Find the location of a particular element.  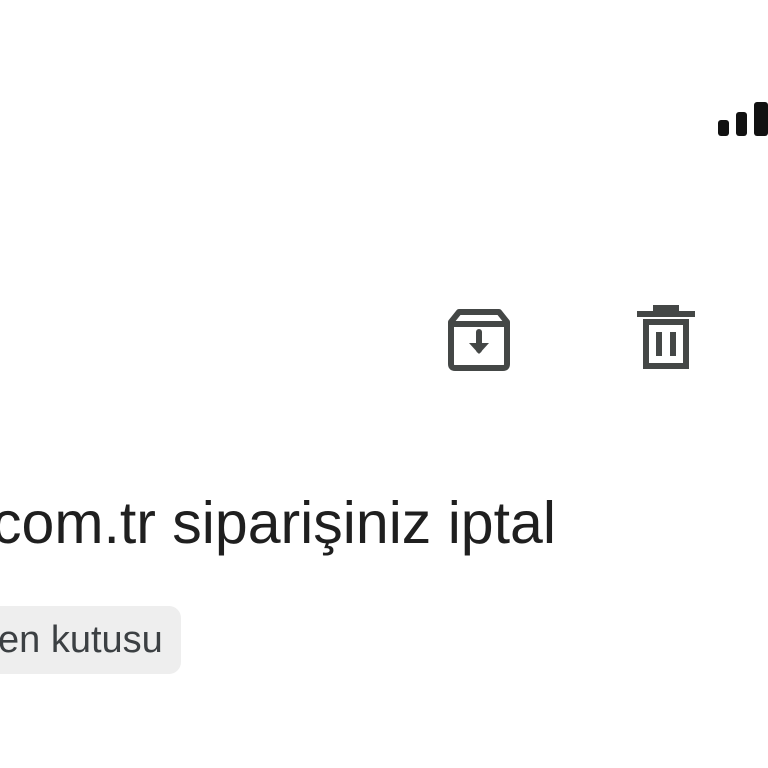

message-toolbar is located at coordinates (384, 340).